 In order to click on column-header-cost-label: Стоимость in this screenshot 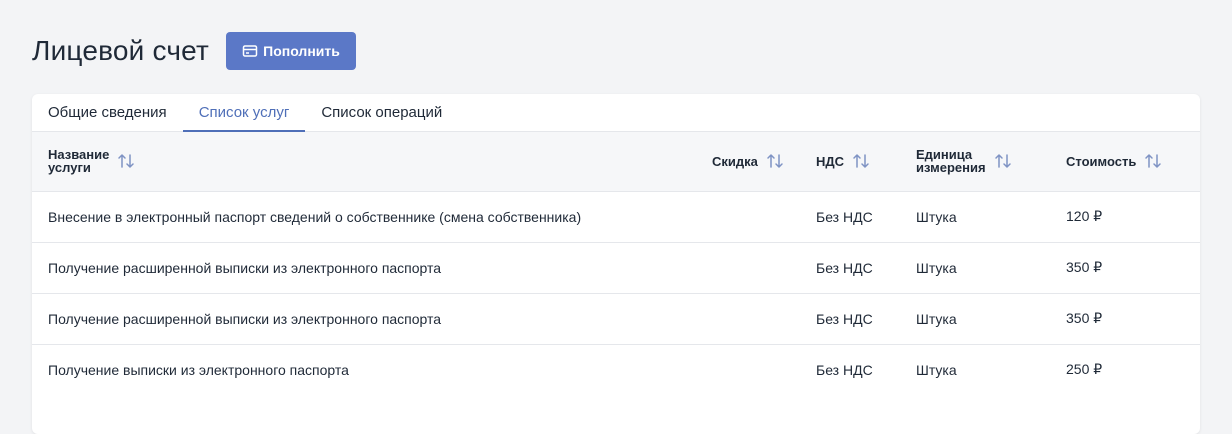, I will do `click(1101, 161)`.